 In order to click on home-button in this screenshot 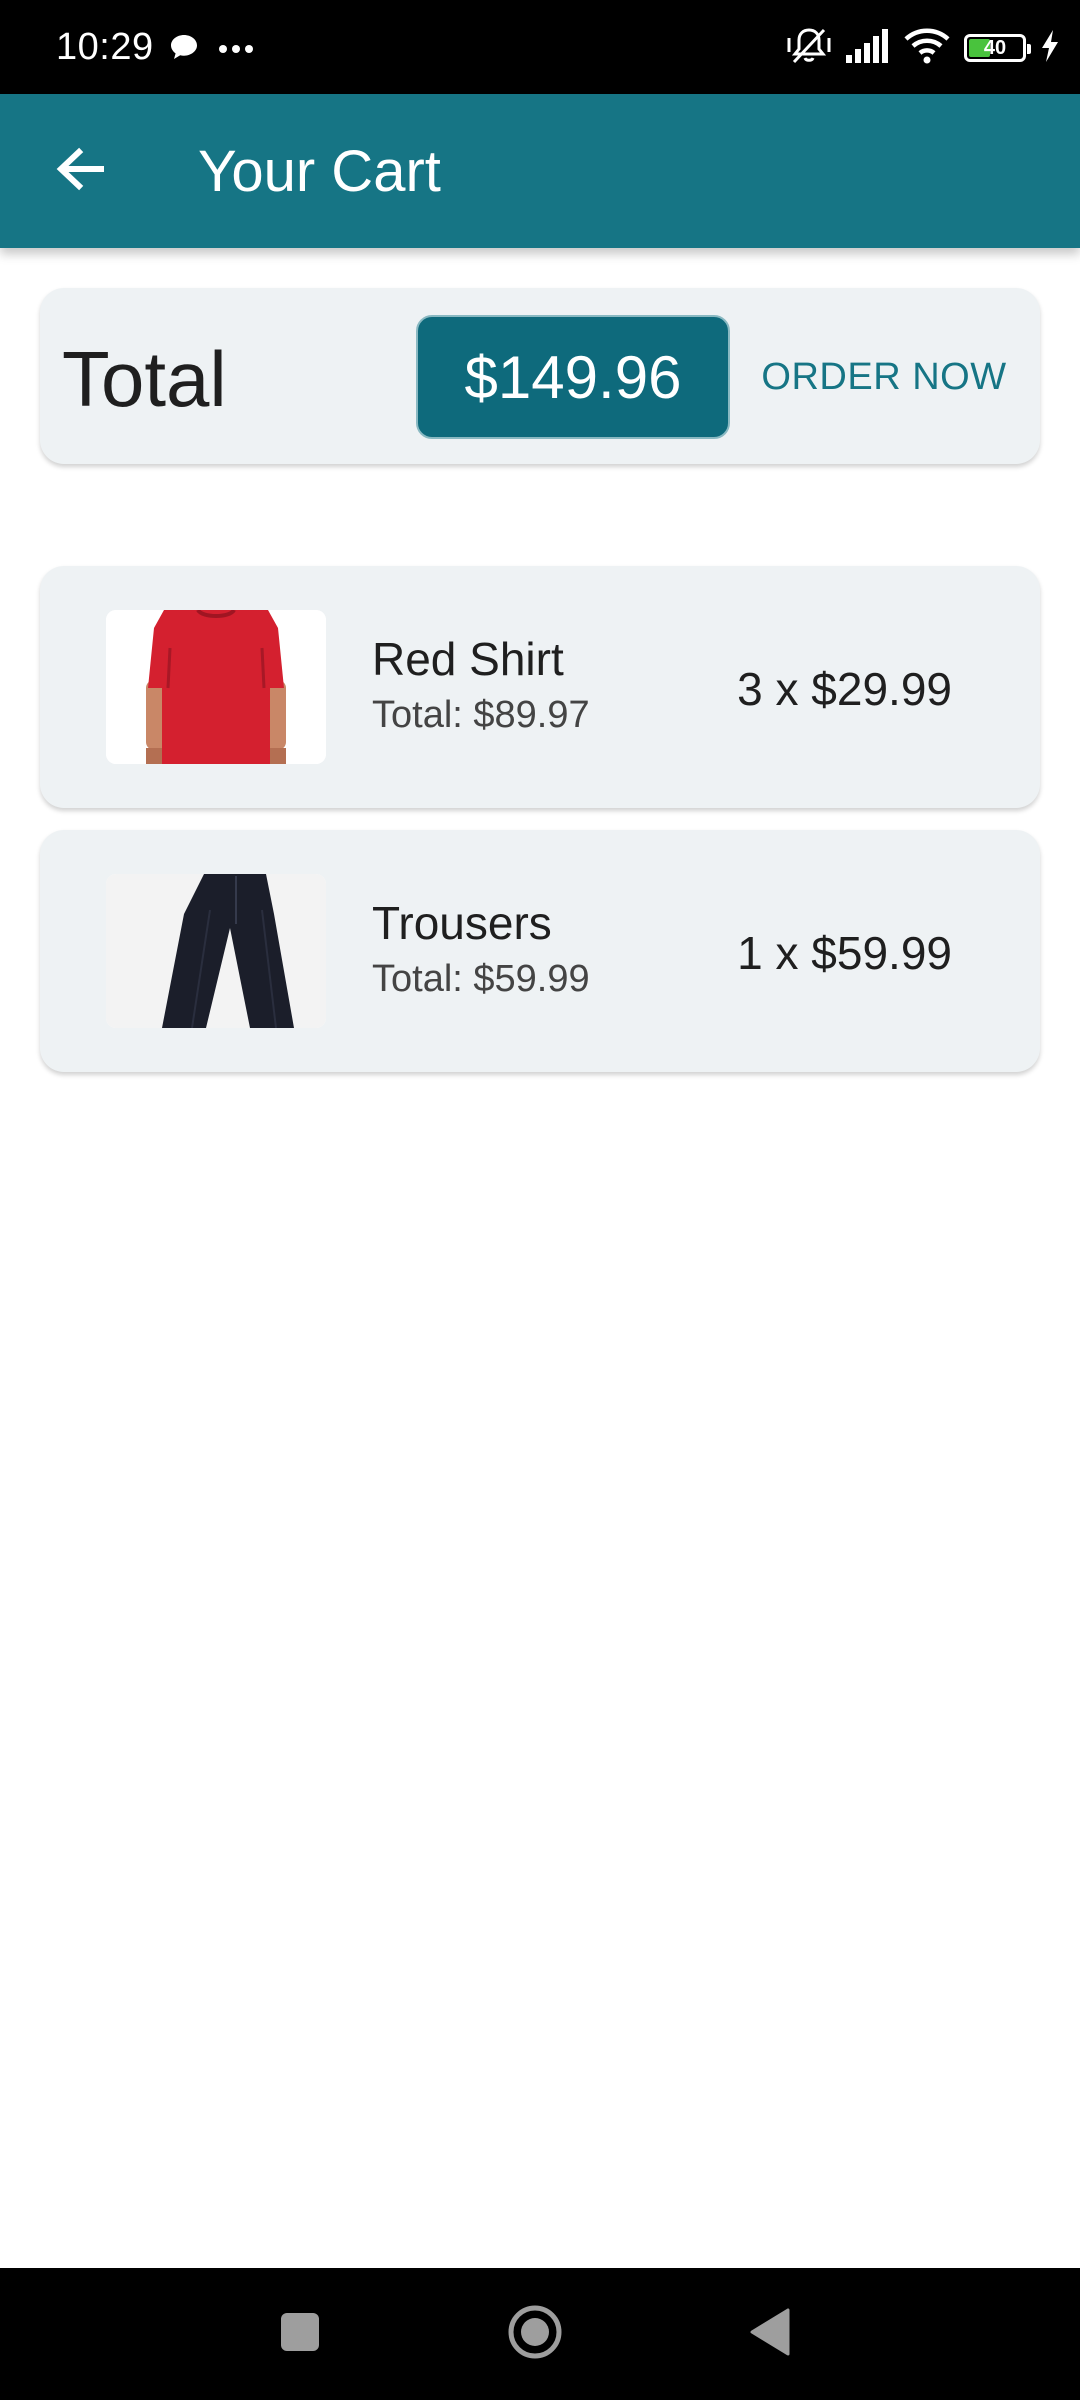, I will do `click(535, 2334)`.